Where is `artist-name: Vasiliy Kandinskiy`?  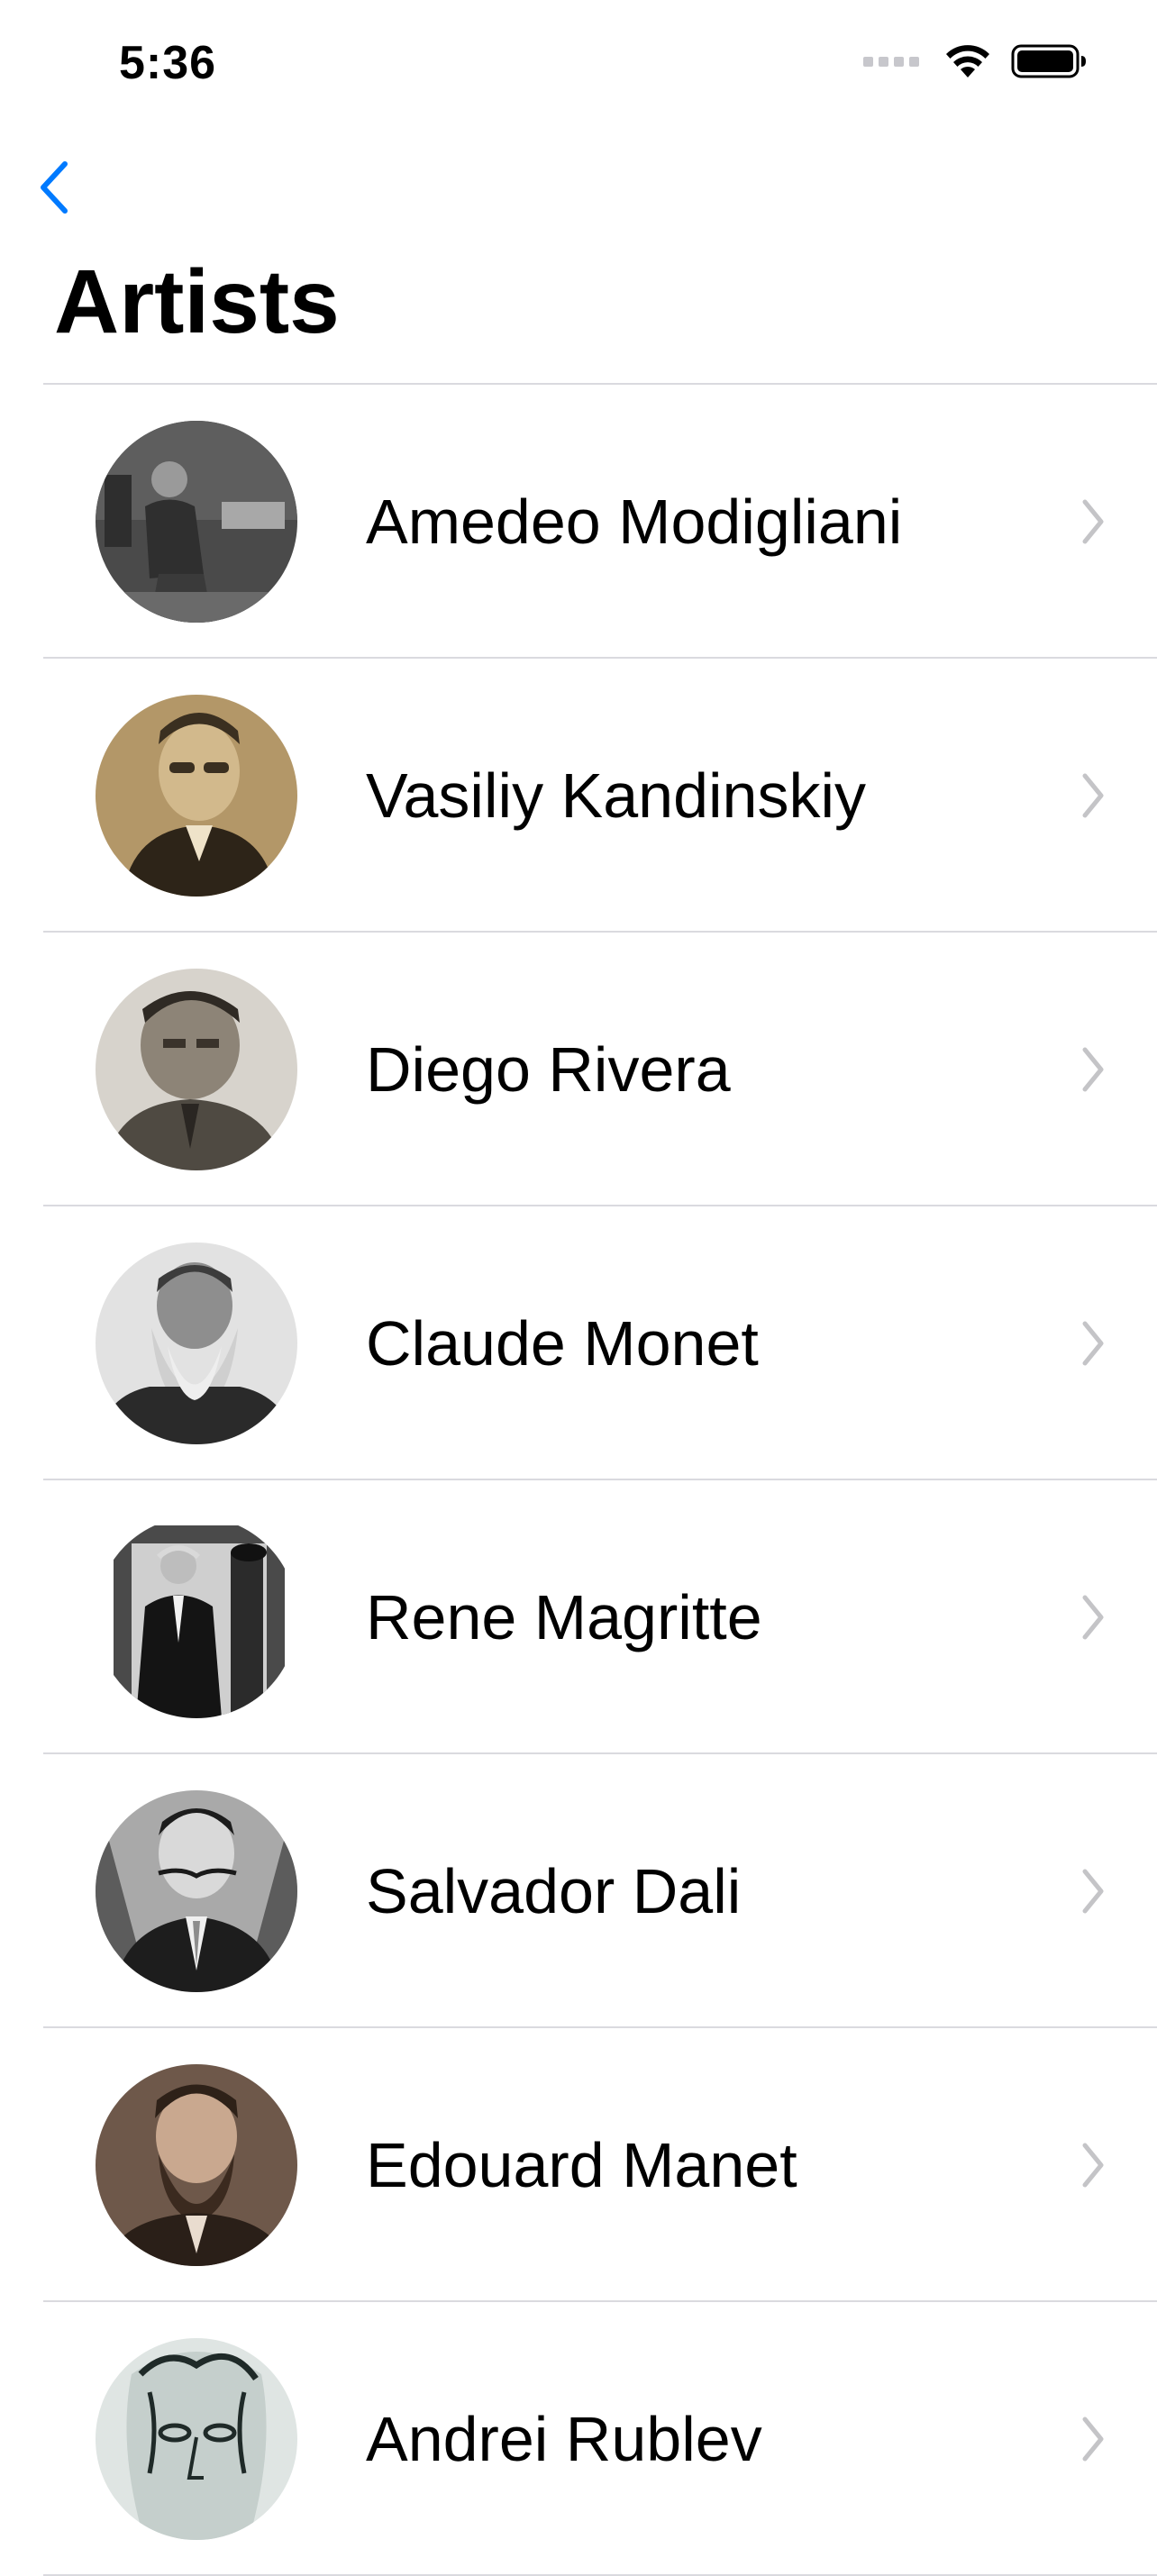
artist-name: Vasiliy Kandinskiy is located at coordinates (616, 795).